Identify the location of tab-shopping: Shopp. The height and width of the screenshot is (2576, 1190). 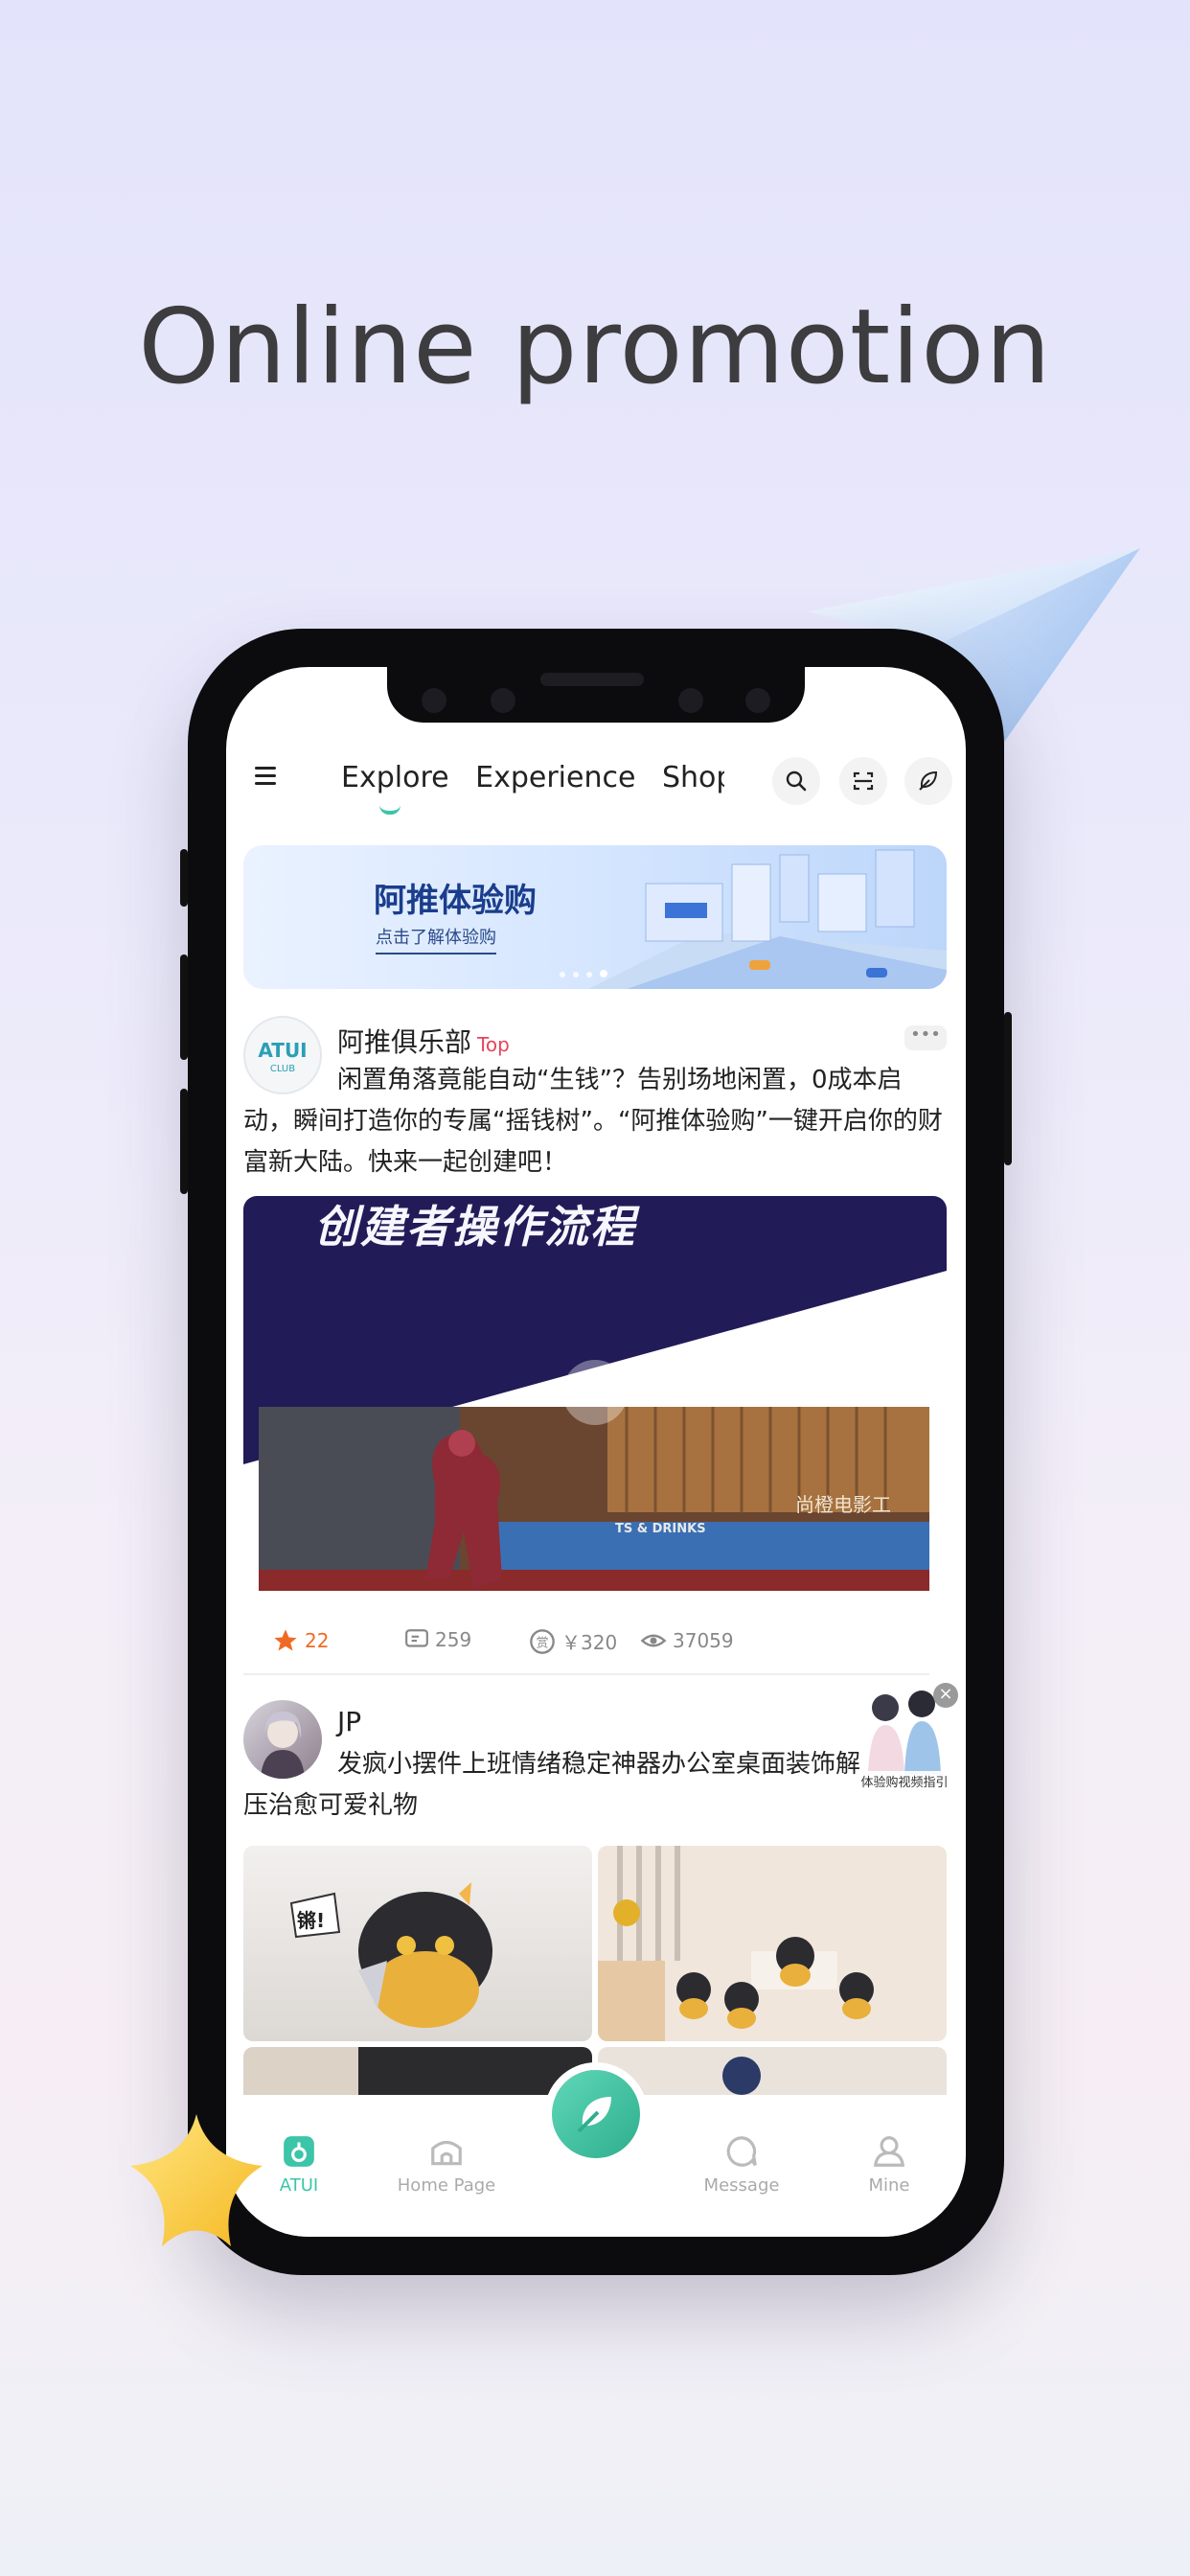
(693, 777).